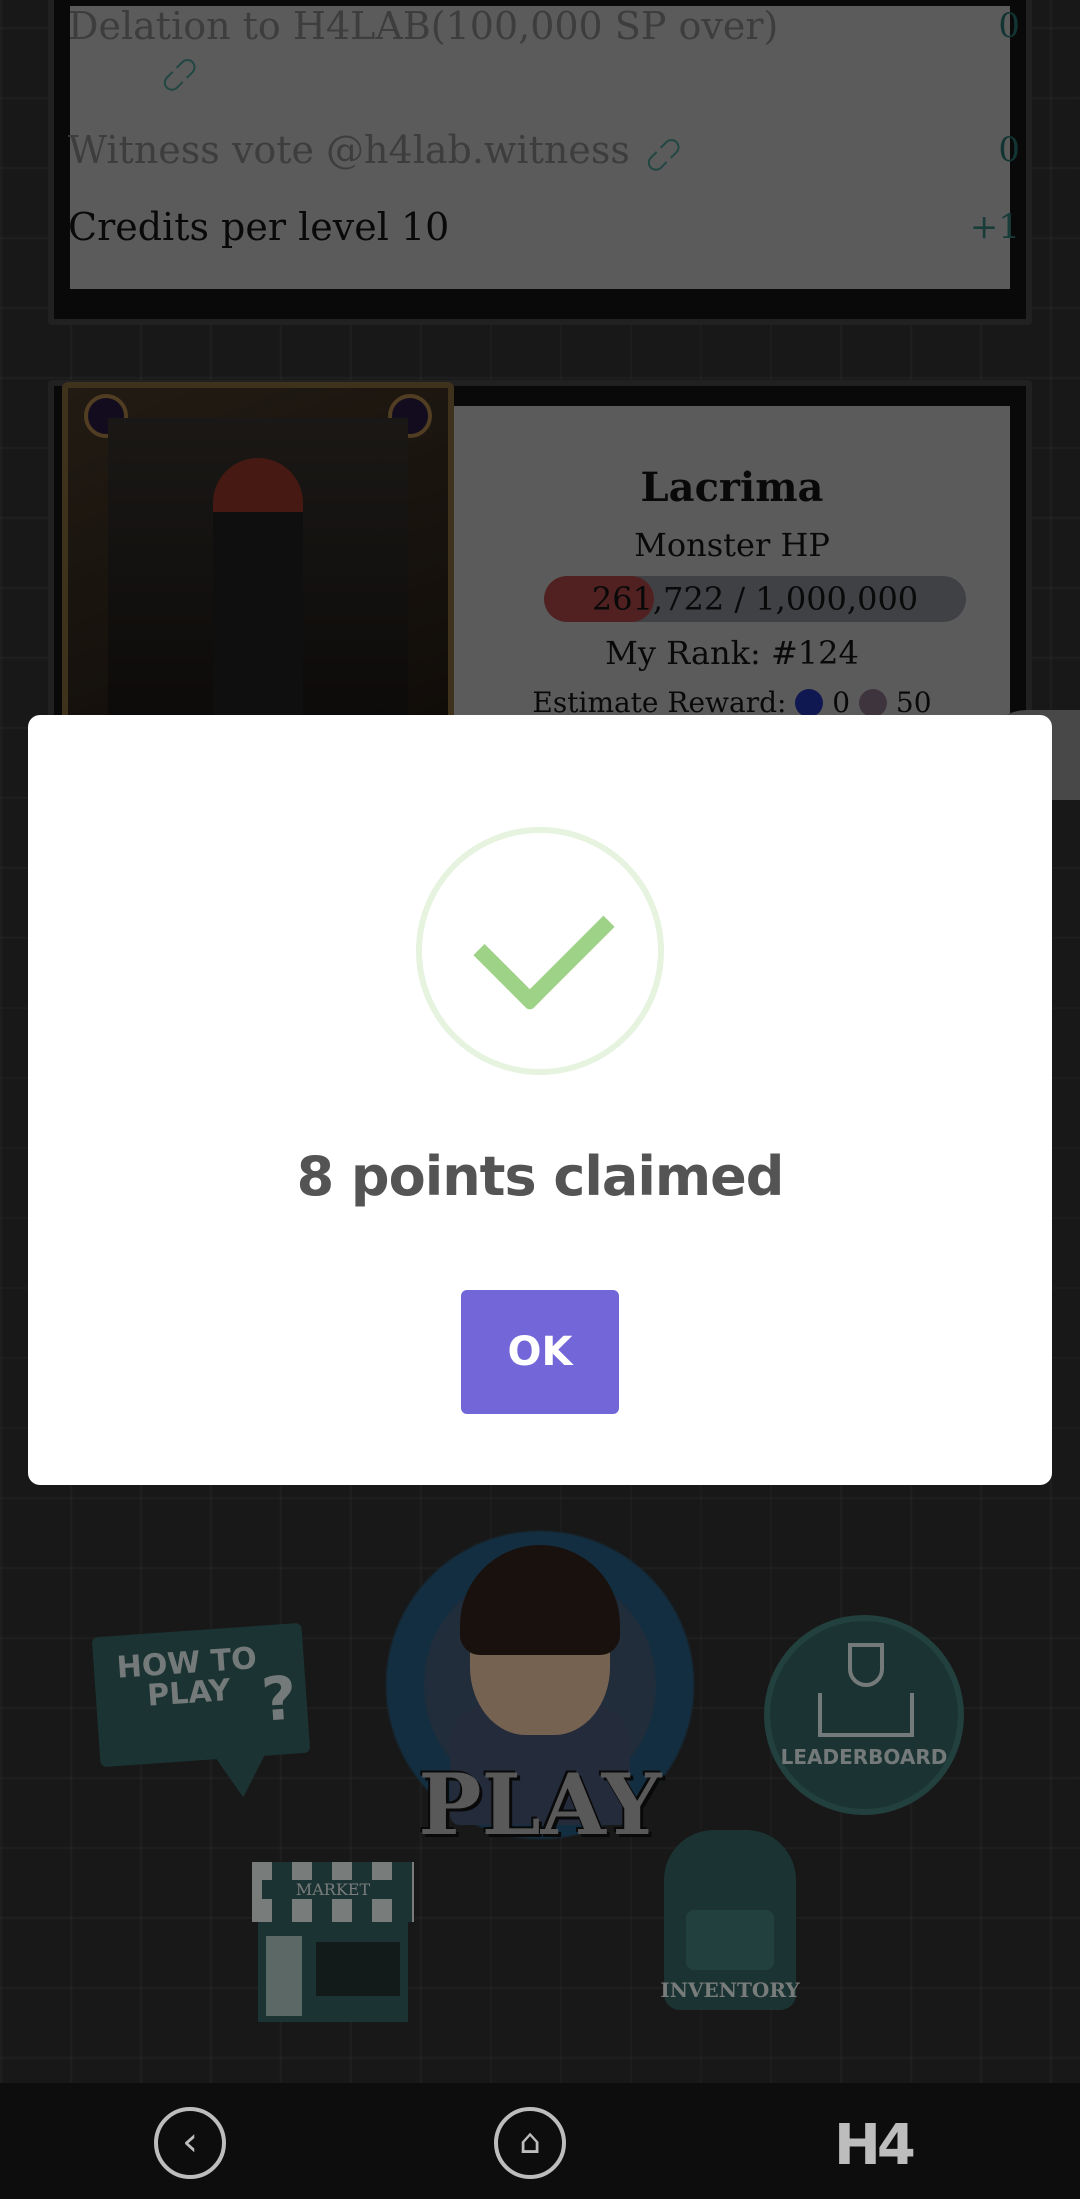 Image resolution: width=1080 pixels, height=2199 pixels. Describe the element at coordinates (875, 2145) in the screenshot. I see `app-logo: H4` at that location.